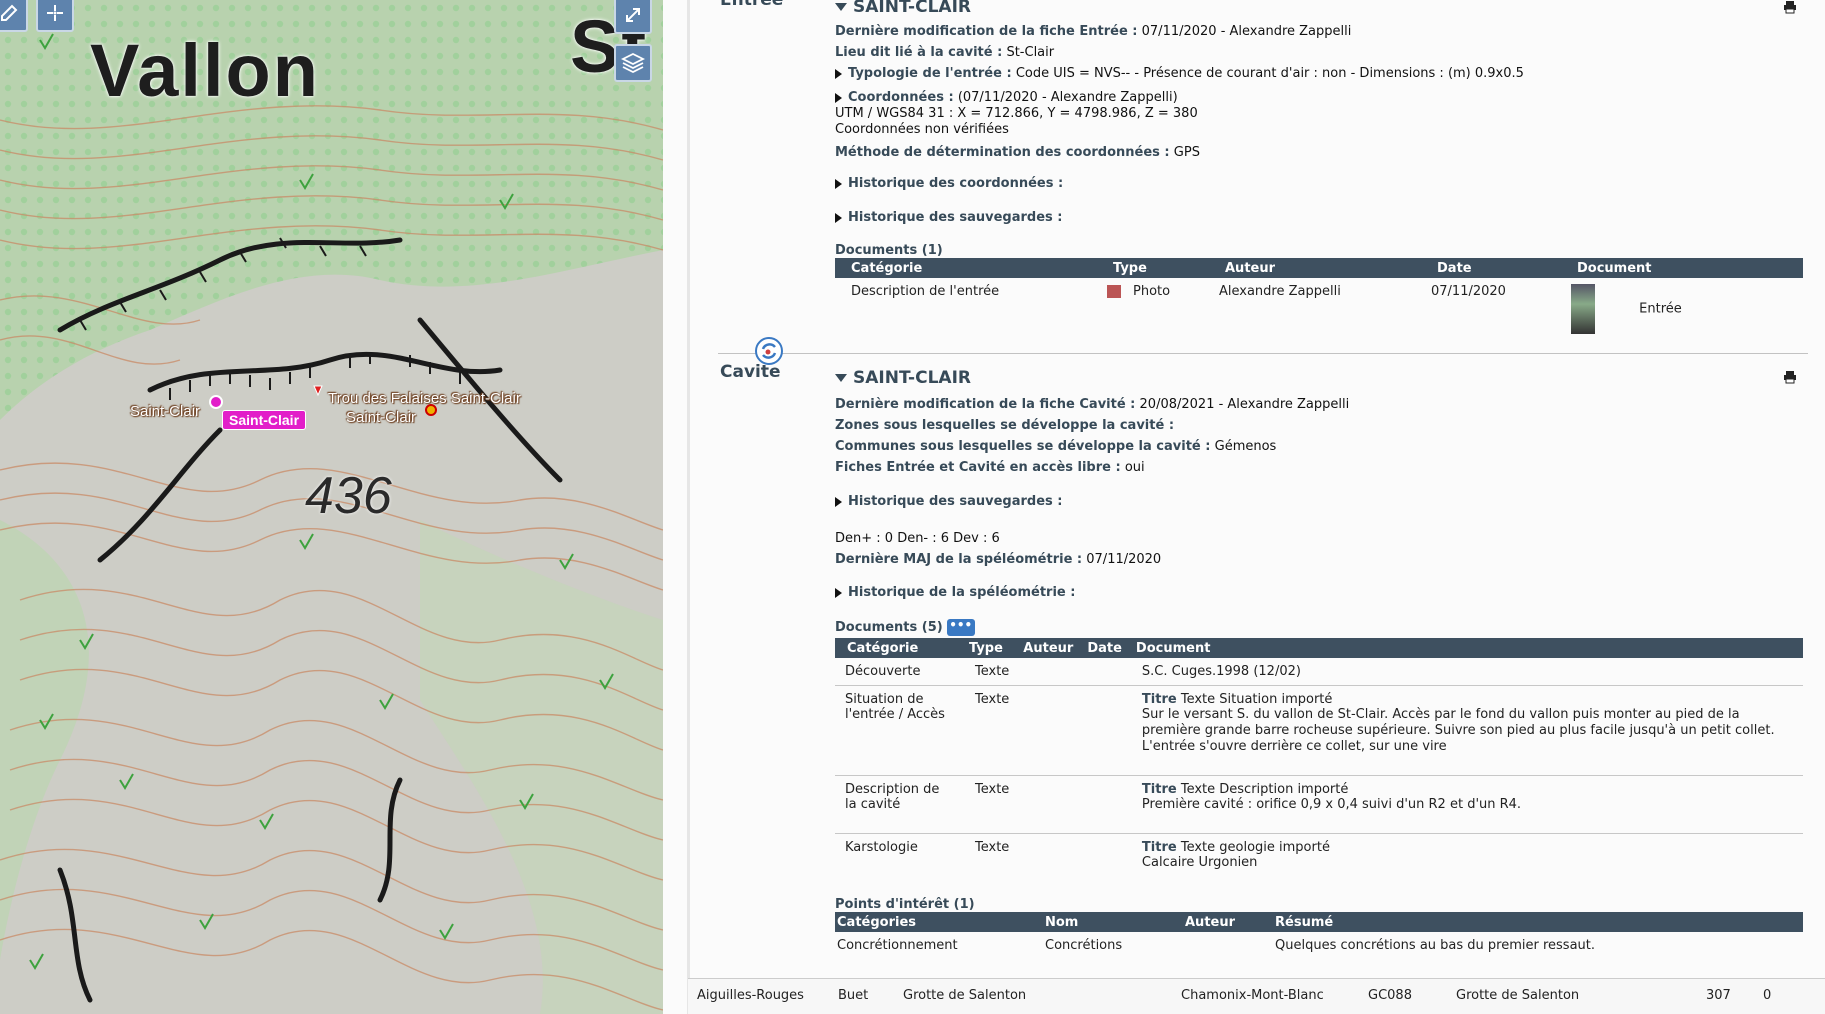 Image resolution: width=1825 pixels, height=1014 pixels. Describe the element at coordinates (1252, 995) in the screenshot. I see `result-commune: Chamonix-Mont-Blanc` at that location.